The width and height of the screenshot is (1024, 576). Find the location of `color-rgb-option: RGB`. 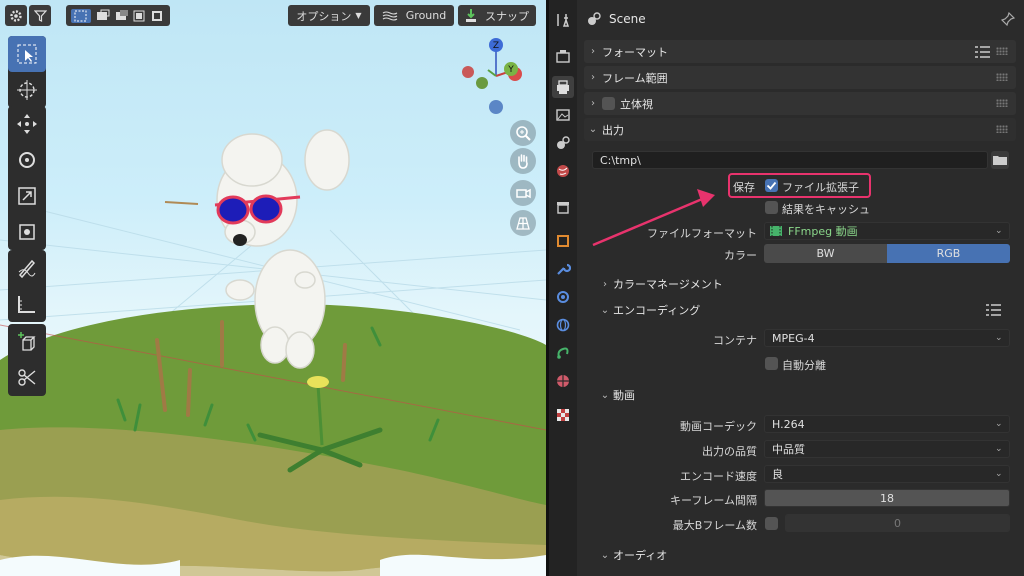

color-rgb-option: RGB is located at coordinates (948, 253).